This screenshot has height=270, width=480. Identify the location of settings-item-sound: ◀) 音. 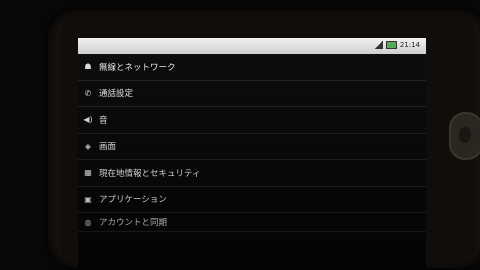
(252, 120).